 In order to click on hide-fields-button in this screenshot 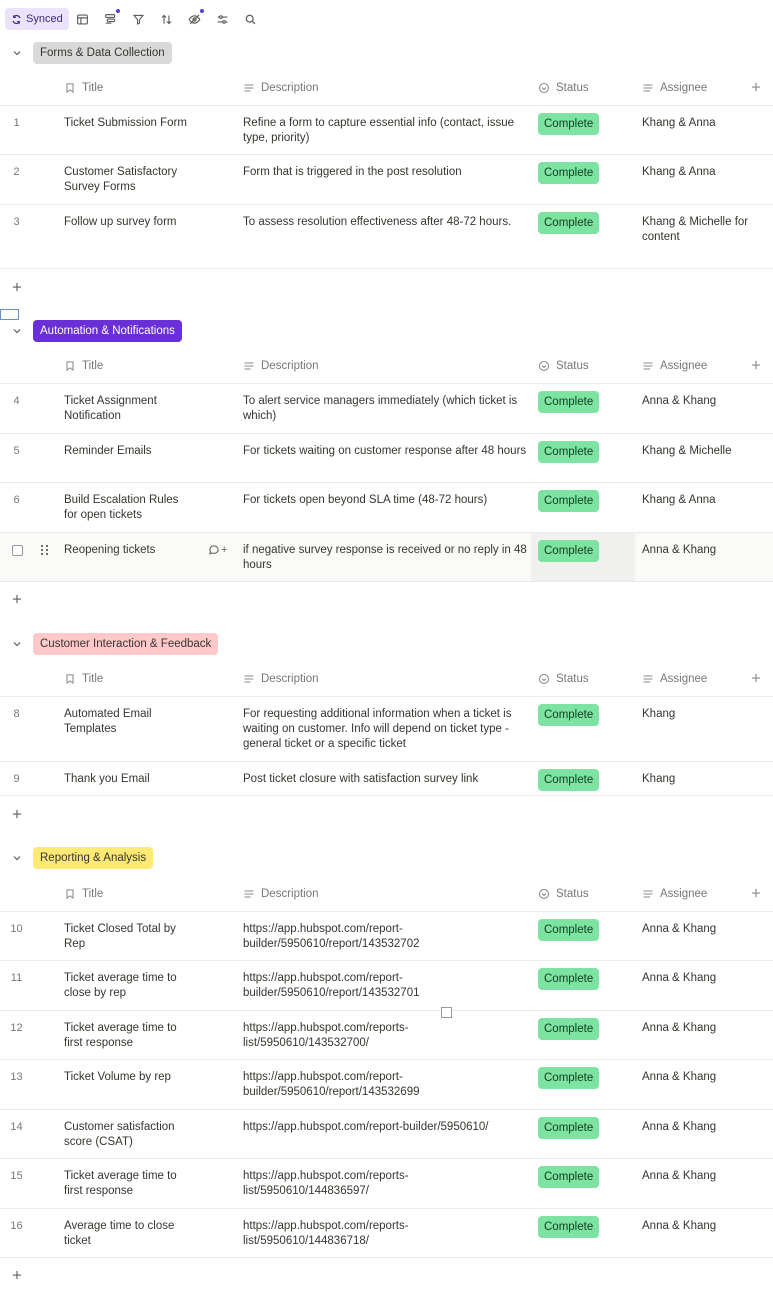, I will do `click(195, 19)`.